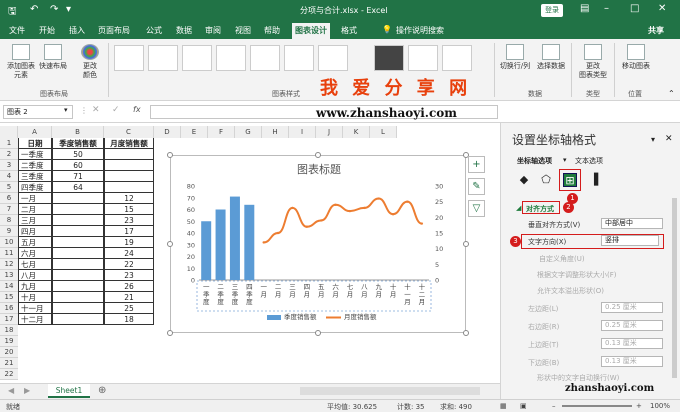 This screenshot has width=680, height=412. Describe the element at coordinates (9, 253) in the screenshot. I see `row-header: 11` at that location.